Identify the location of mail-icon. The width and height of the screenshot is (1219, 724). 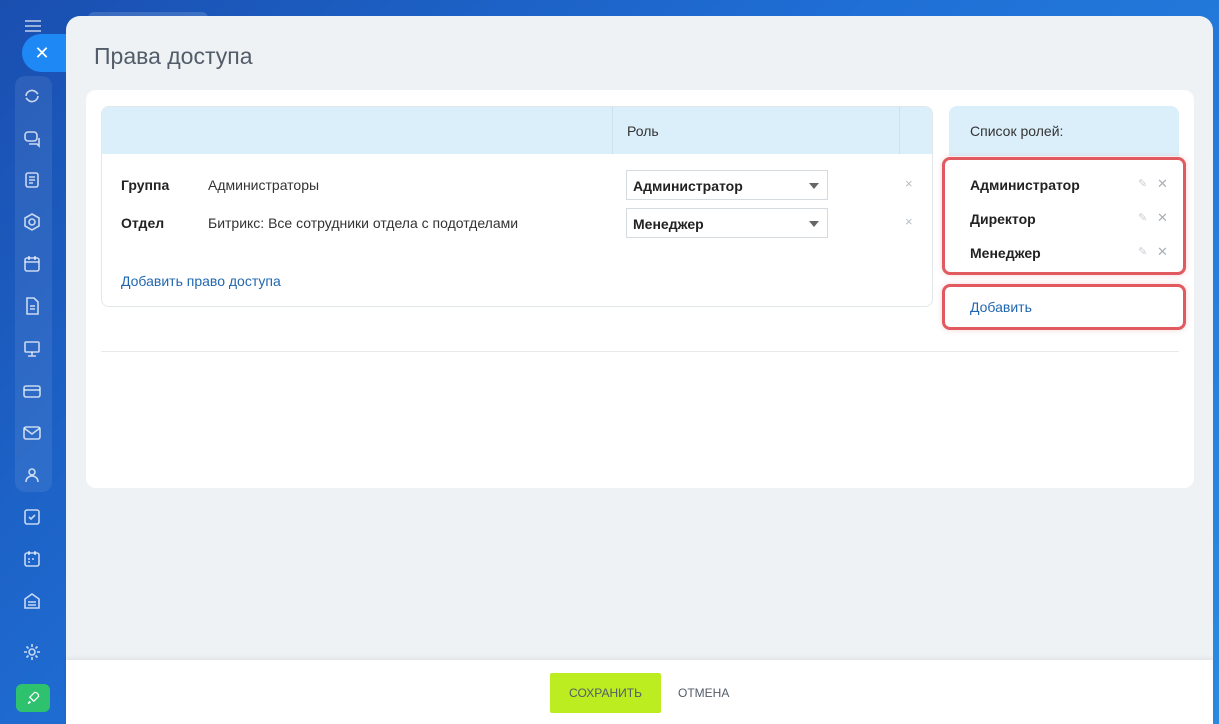
(32, 433).